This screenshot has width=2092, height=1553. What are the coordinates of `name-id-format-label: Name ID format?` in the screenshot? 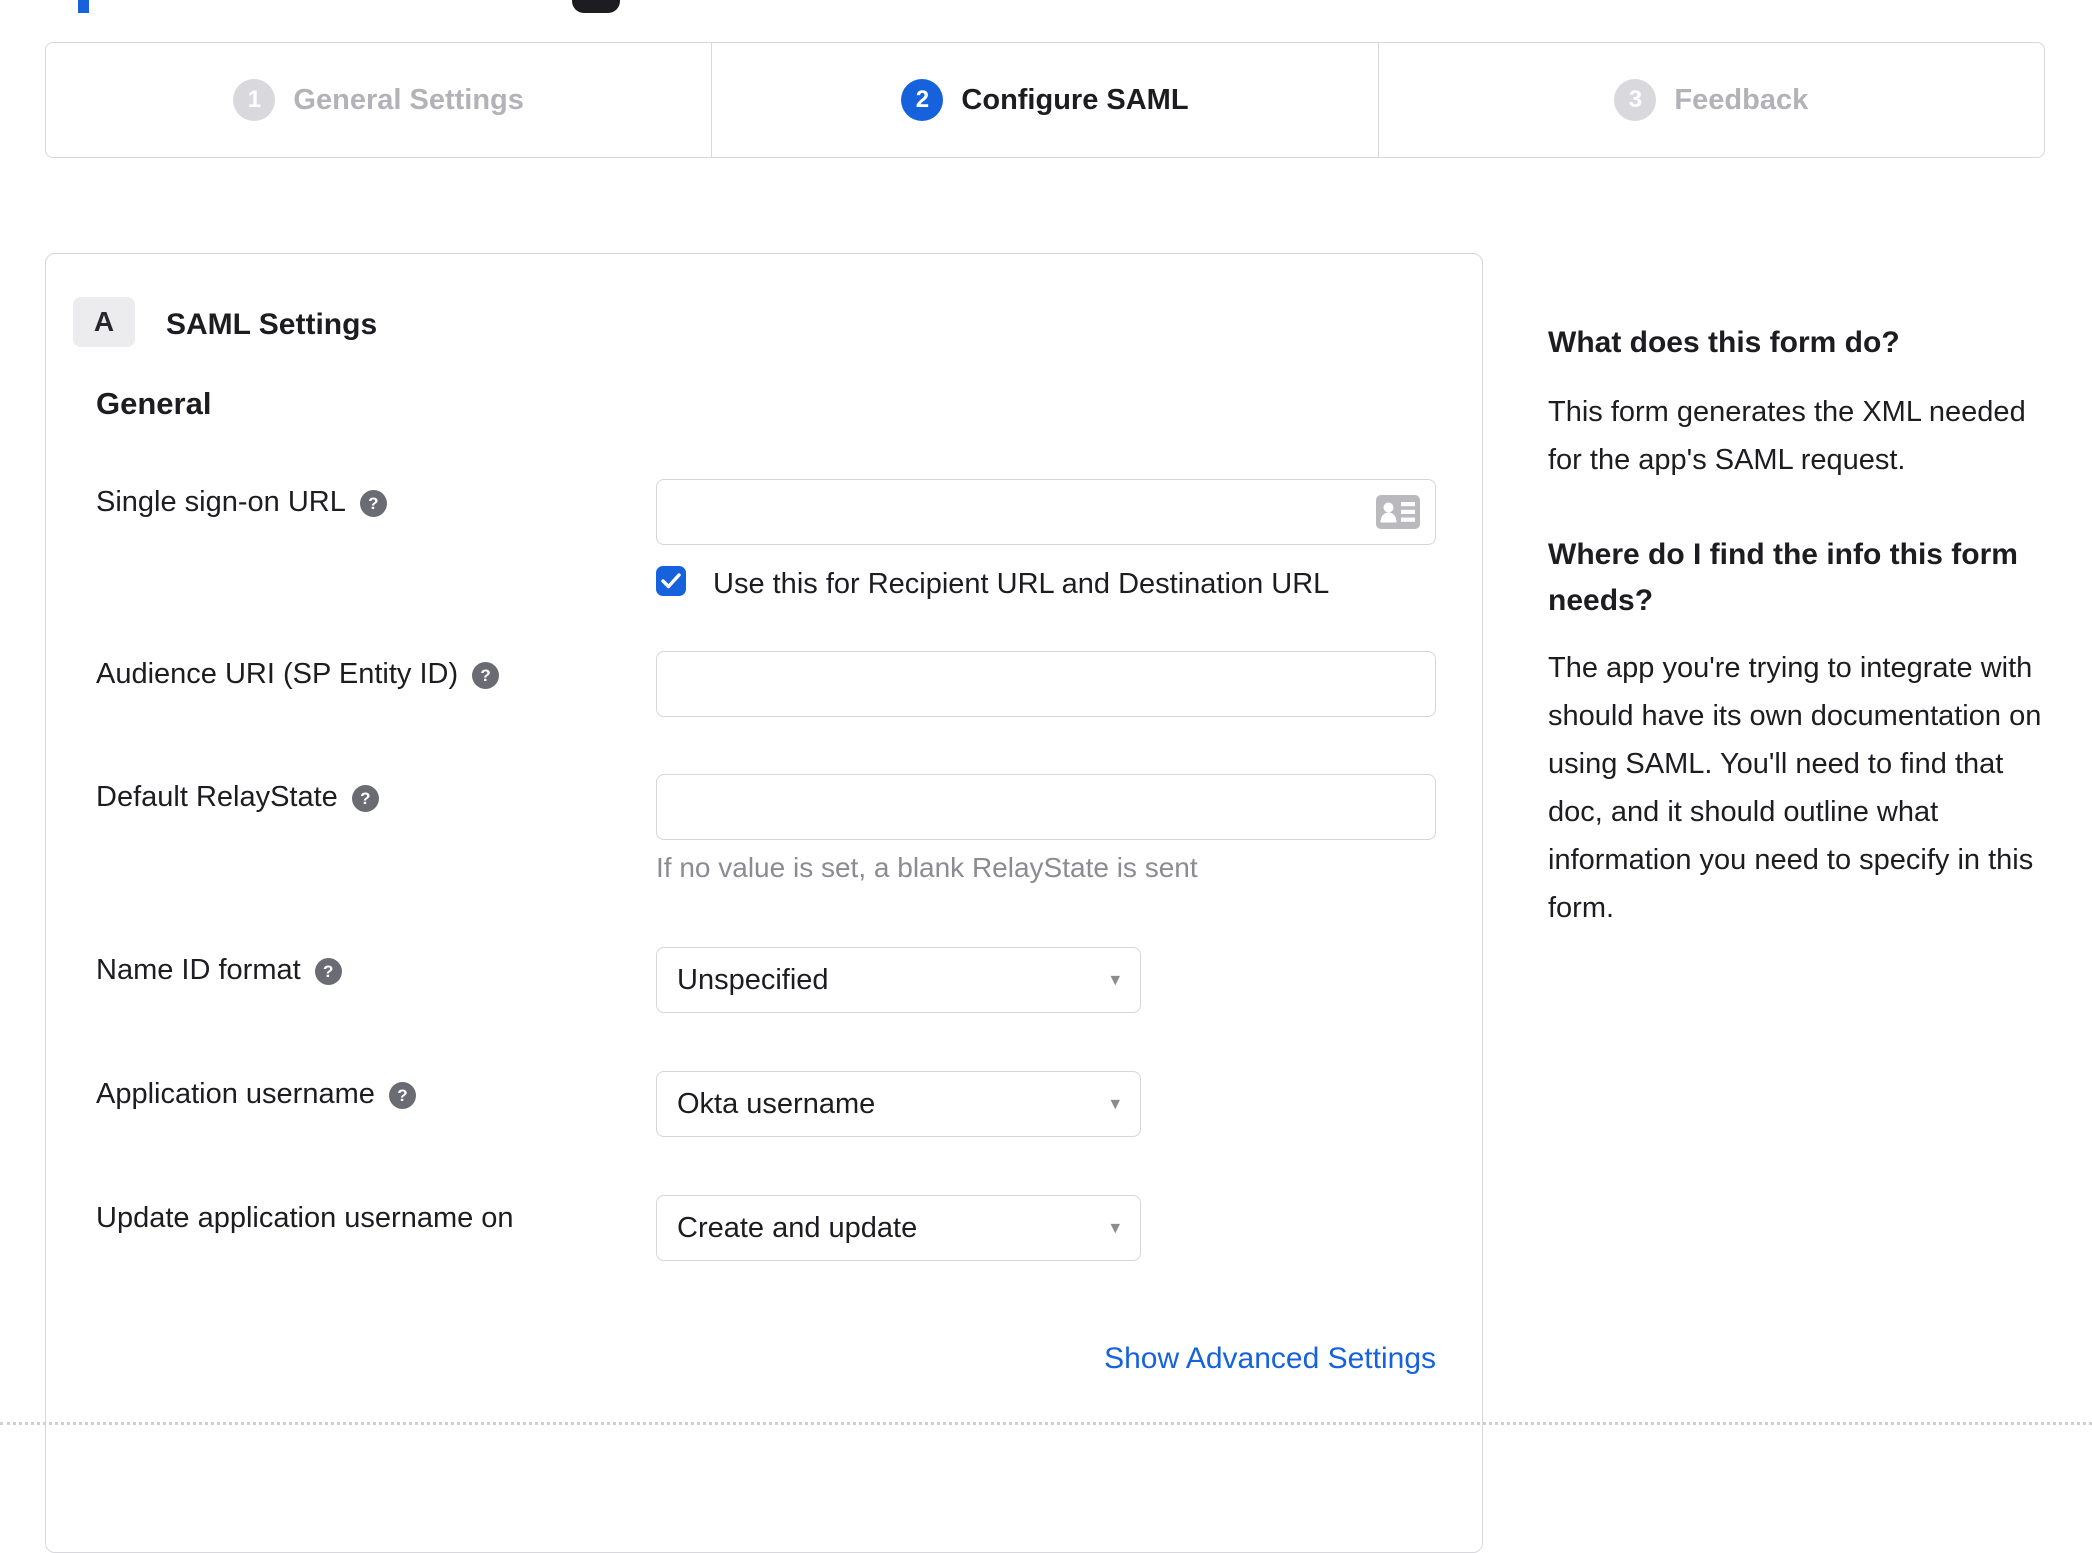 It's located at (219, 970).